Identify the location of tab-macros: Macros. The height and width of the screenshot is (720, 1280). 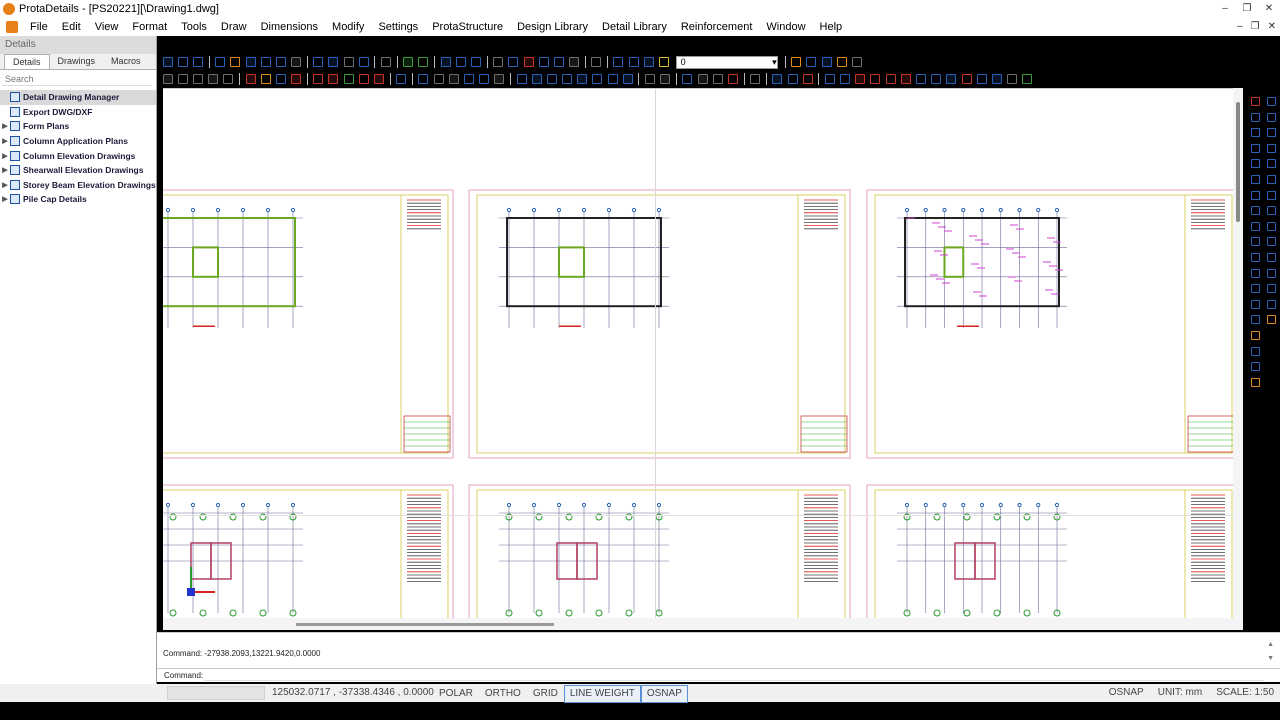
(126, 61).